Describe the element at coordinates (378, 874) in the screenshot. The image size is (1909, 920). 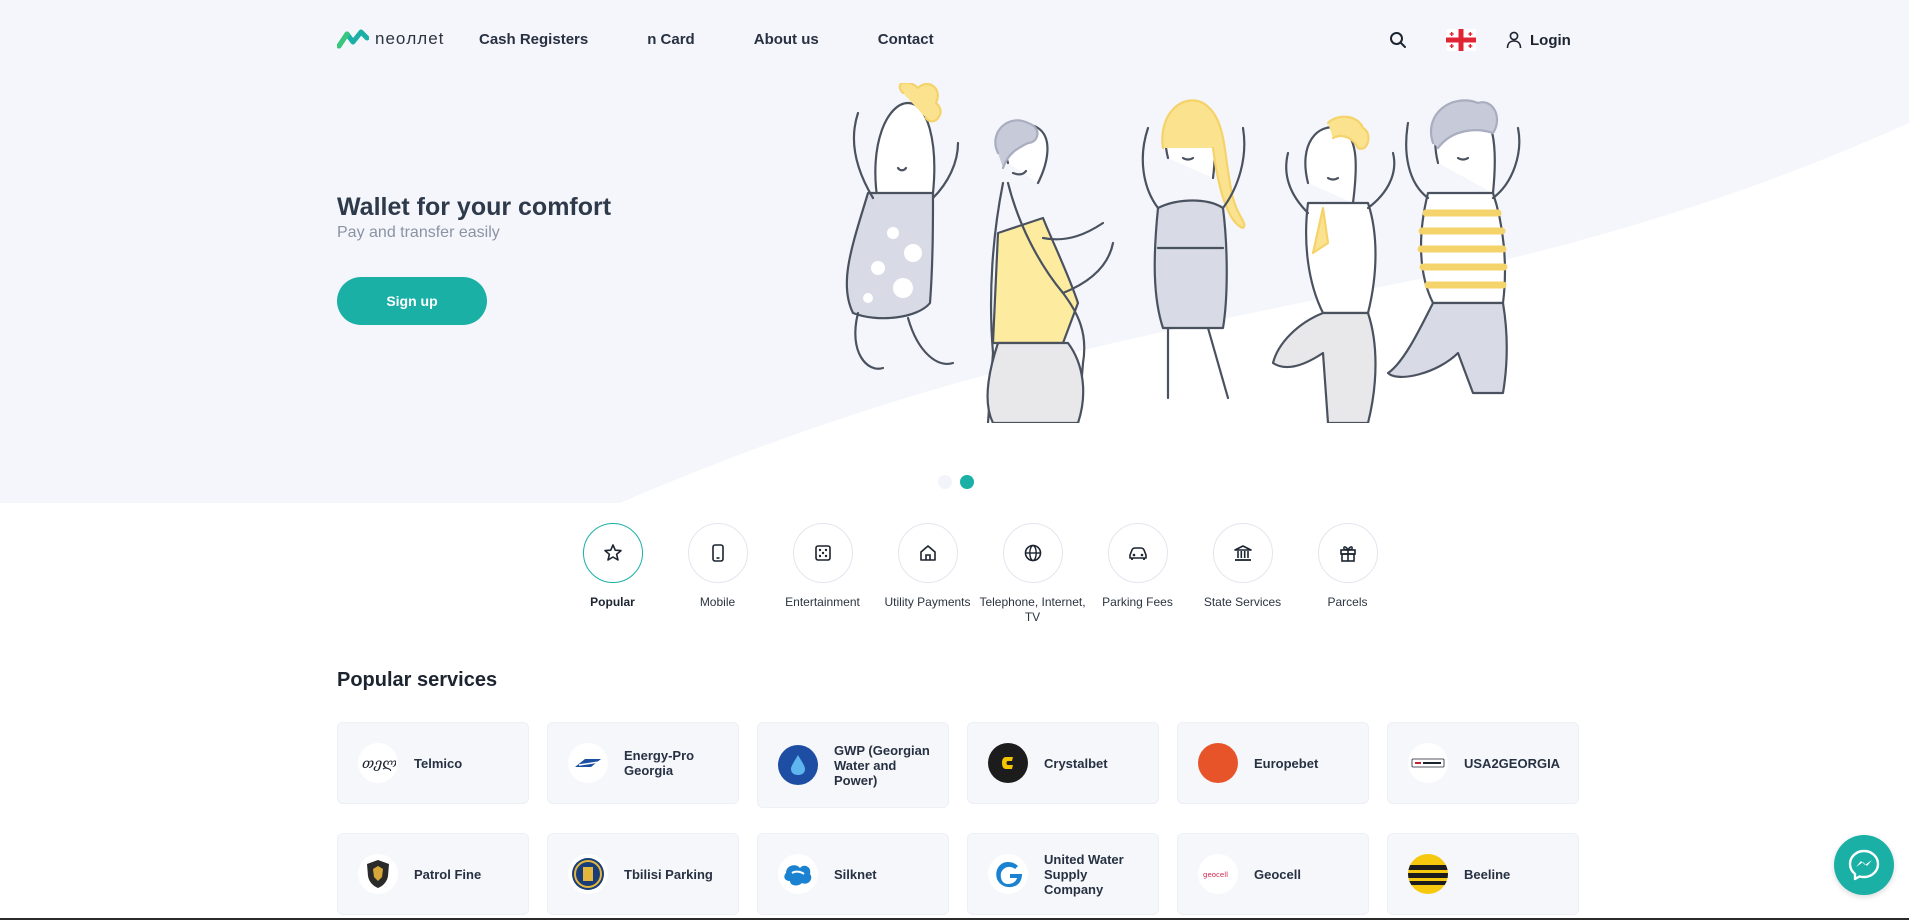
I see `patrol-logo-icon` at that location.